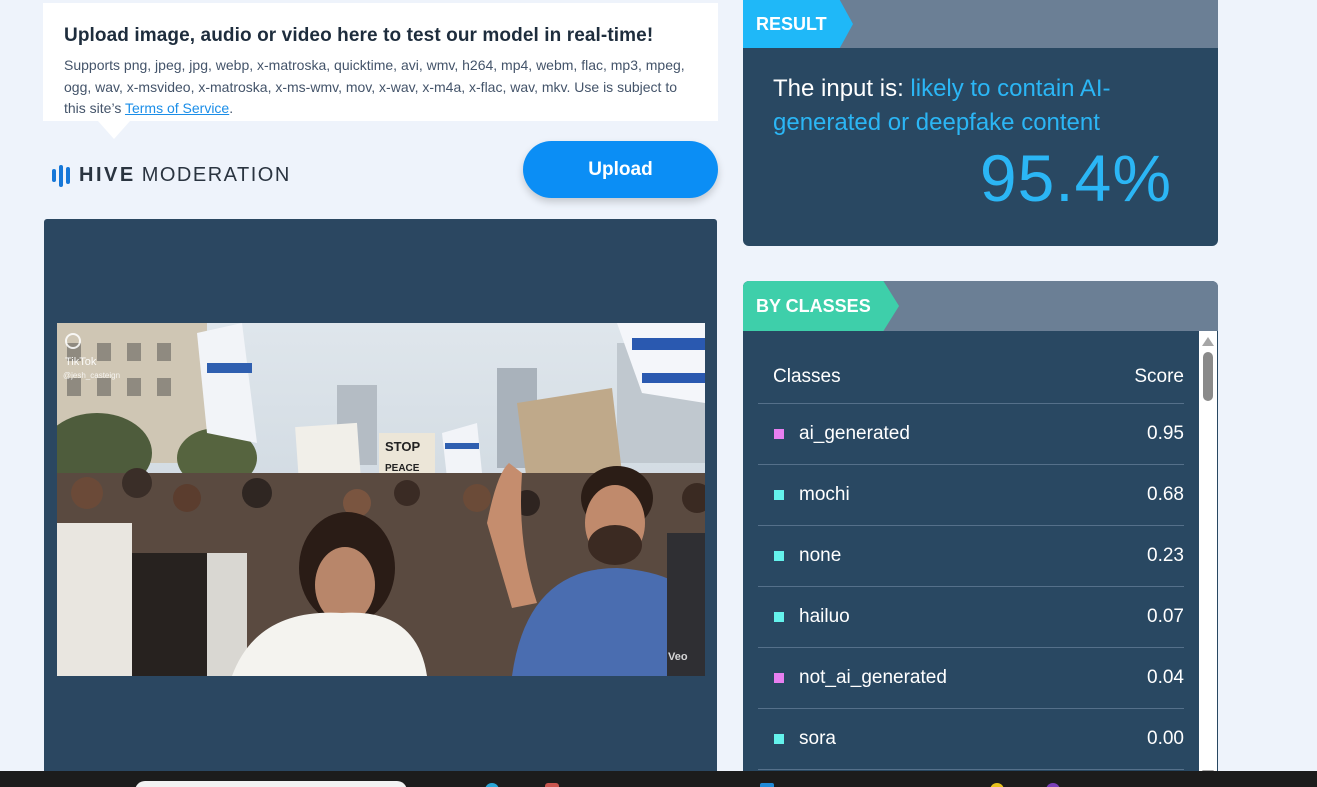 This screenshot has width=1317, height=787. Describe the element at coordinates (971, 556) in the screenshot. I see `class-row: none 0.23` at that location.